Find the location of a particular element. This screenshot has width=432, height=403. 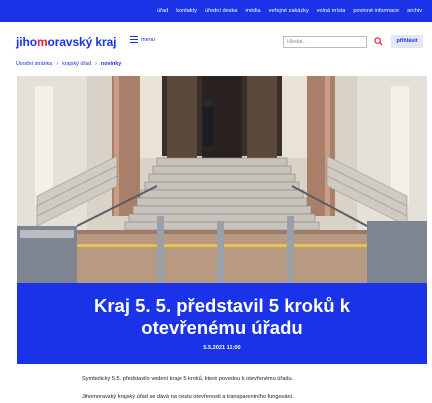

breadcrumb-current: novinky is located at coordinates (111, 64).